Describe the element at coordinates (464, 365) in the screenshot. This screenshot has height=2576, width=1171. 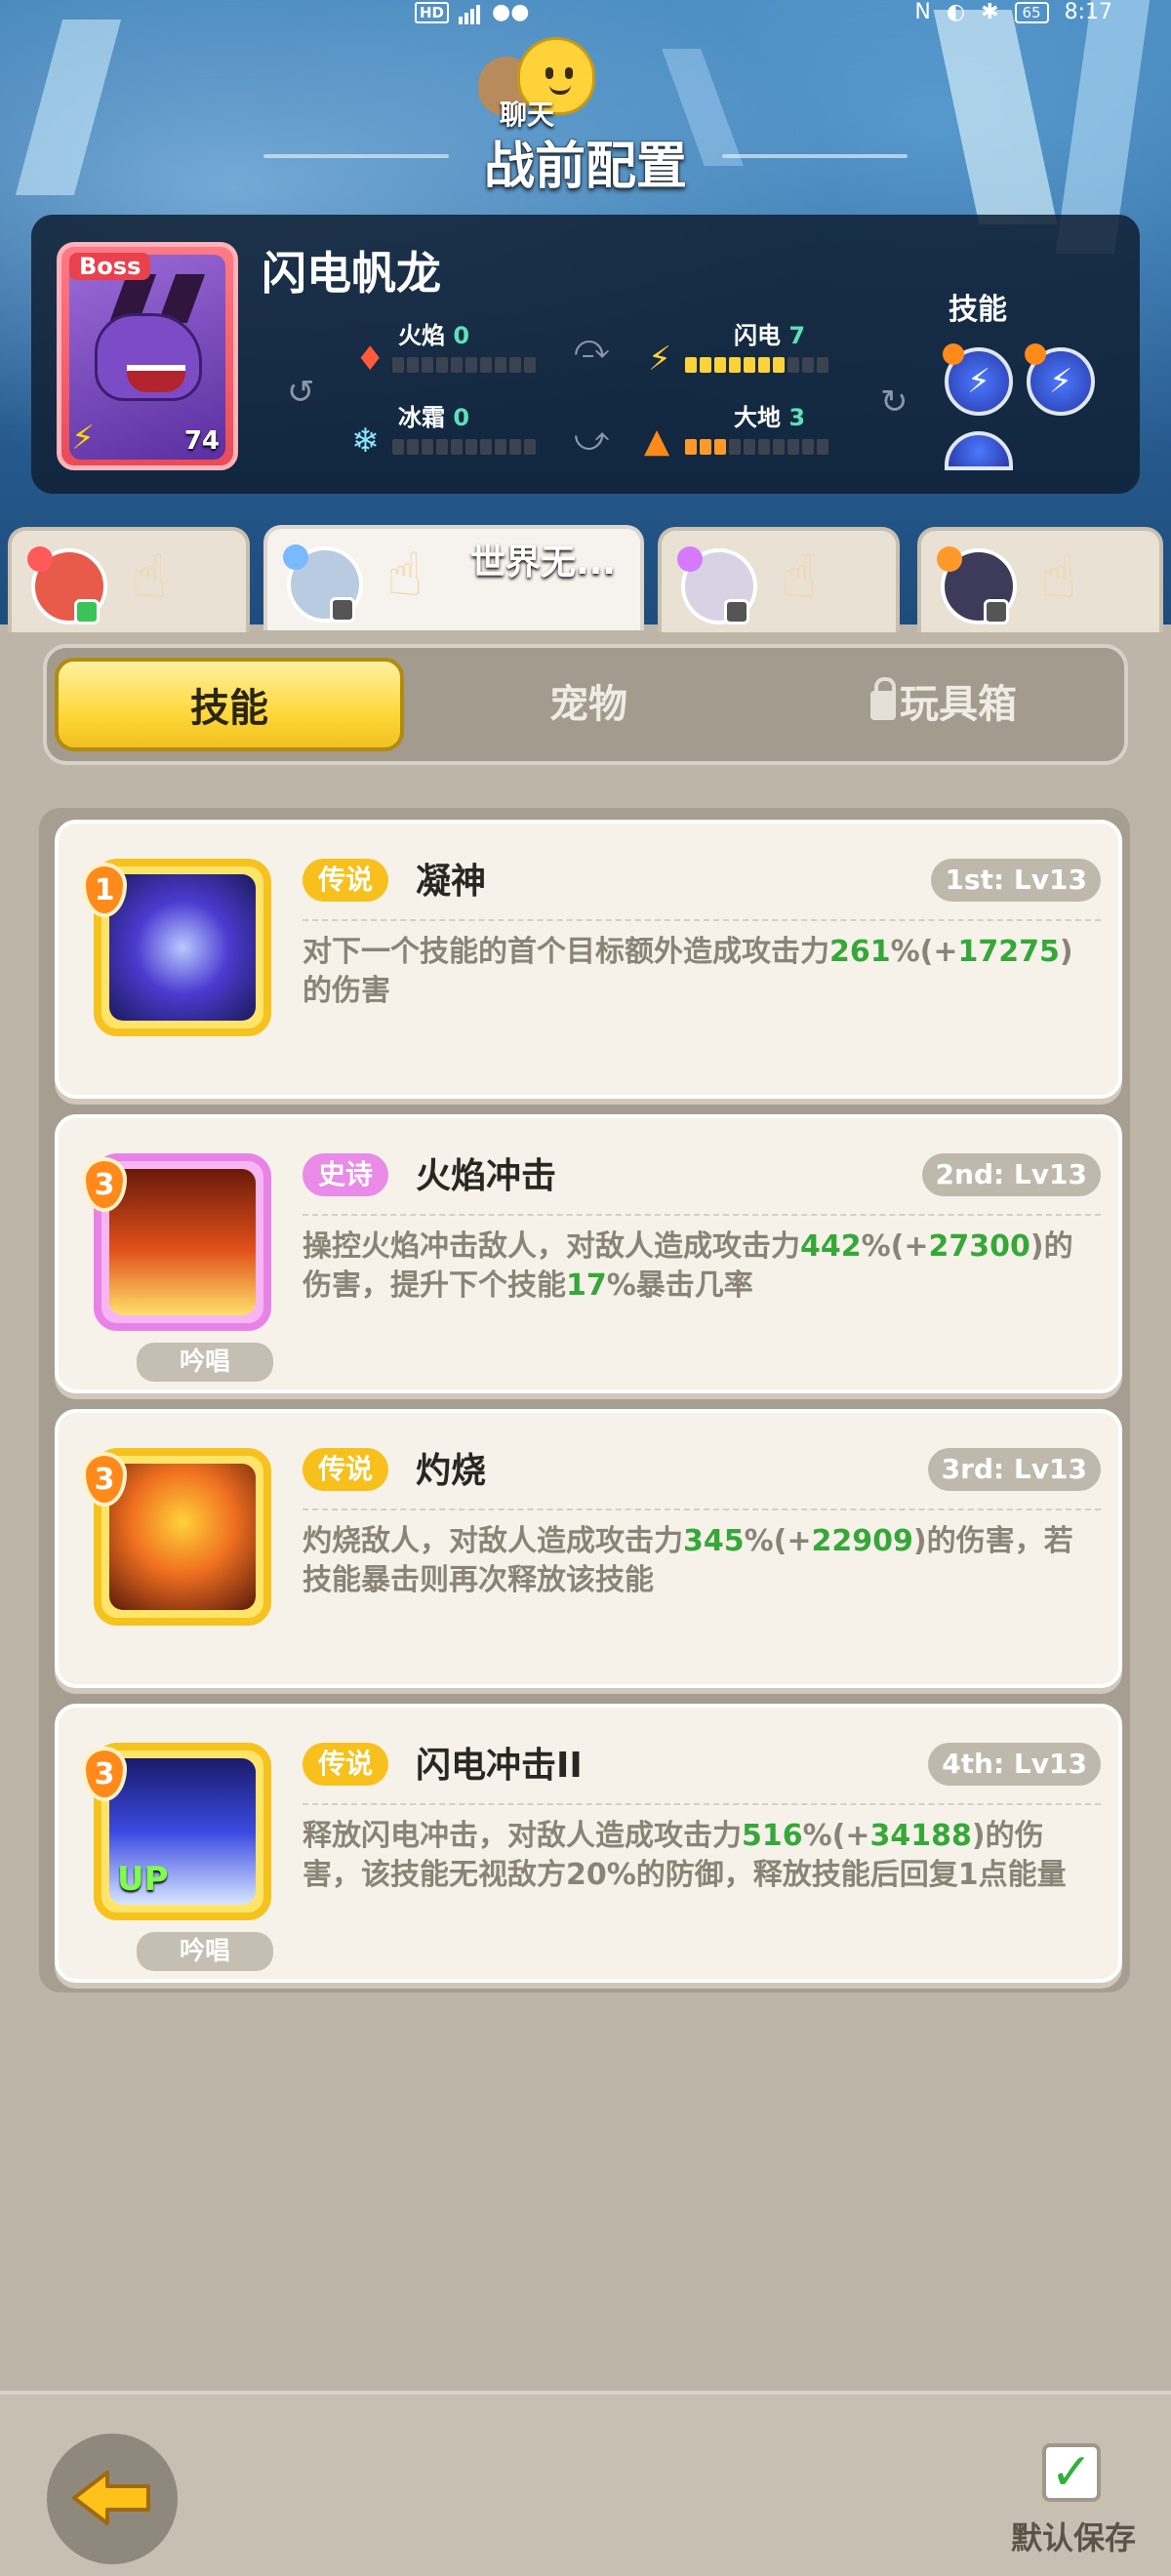
I see `fire-meter` at that location.